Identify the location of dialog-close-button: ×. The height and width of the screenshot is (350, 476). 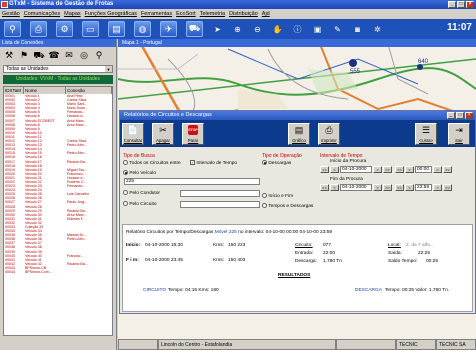
(469, 115).